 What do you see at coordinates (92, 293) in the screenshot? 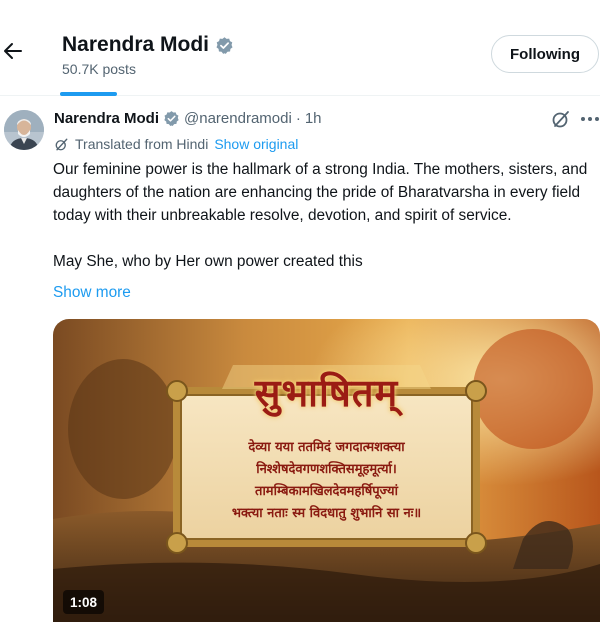
I see `show-more-link: Show more` at bounding box center [92, 293].